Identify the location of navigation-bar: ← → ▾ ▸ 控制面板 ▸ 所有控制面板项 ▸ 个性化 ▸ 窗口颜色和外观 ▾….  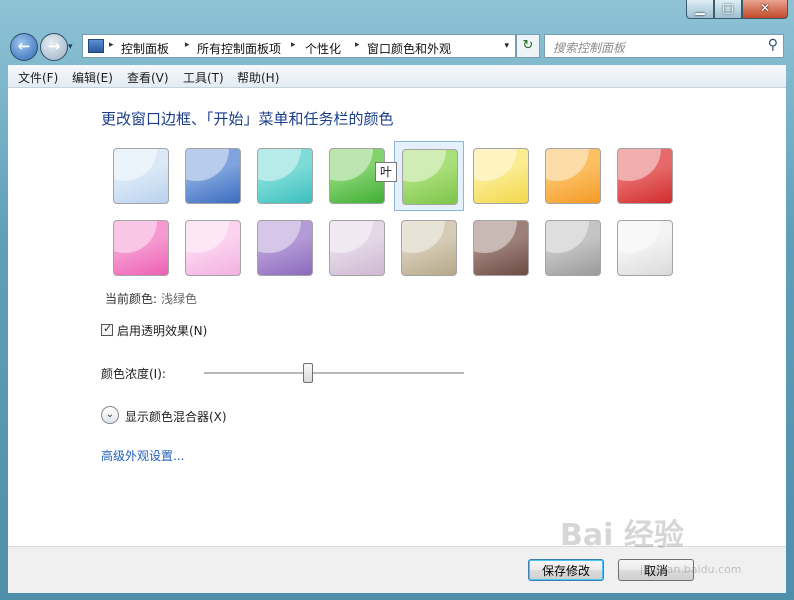
(397, 46).